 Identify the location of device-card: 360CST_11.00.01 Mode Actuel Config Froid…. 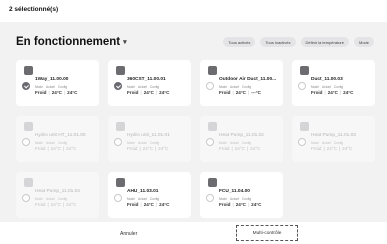
(149, 83).